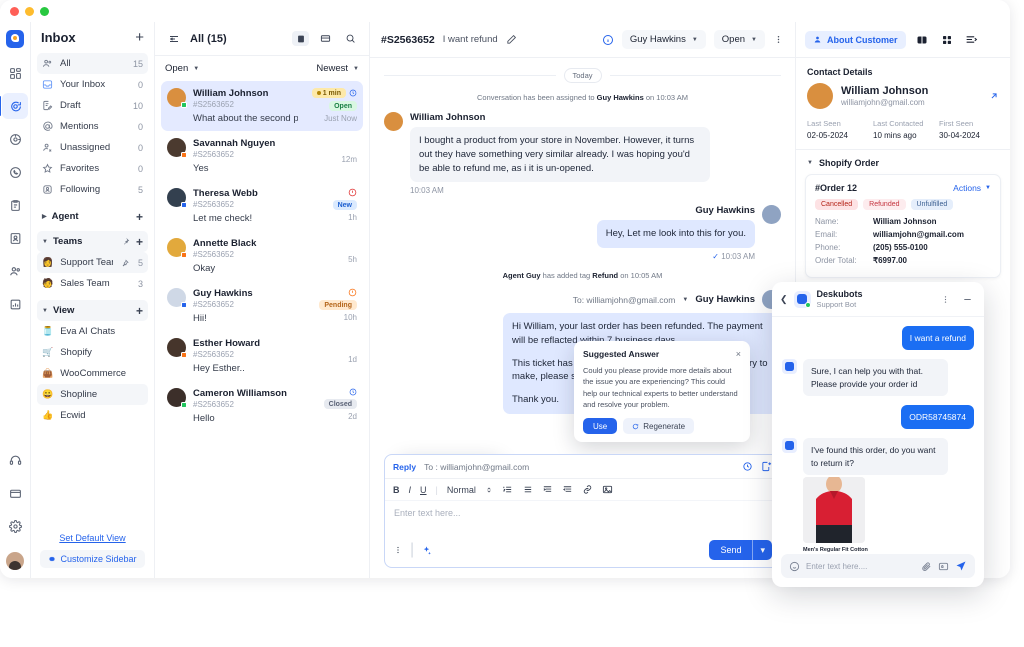 The width and height of the screenshot is (1024, 647). I want to click on send-options-caret-icon: ▾, so click(762, 550).